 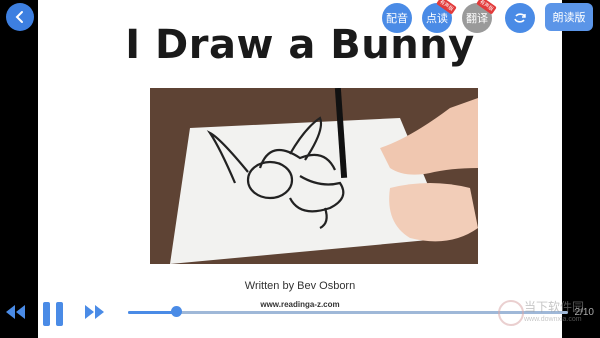 I want to click on watermark-url: www.downxia.com, so click(x=553, y=319).